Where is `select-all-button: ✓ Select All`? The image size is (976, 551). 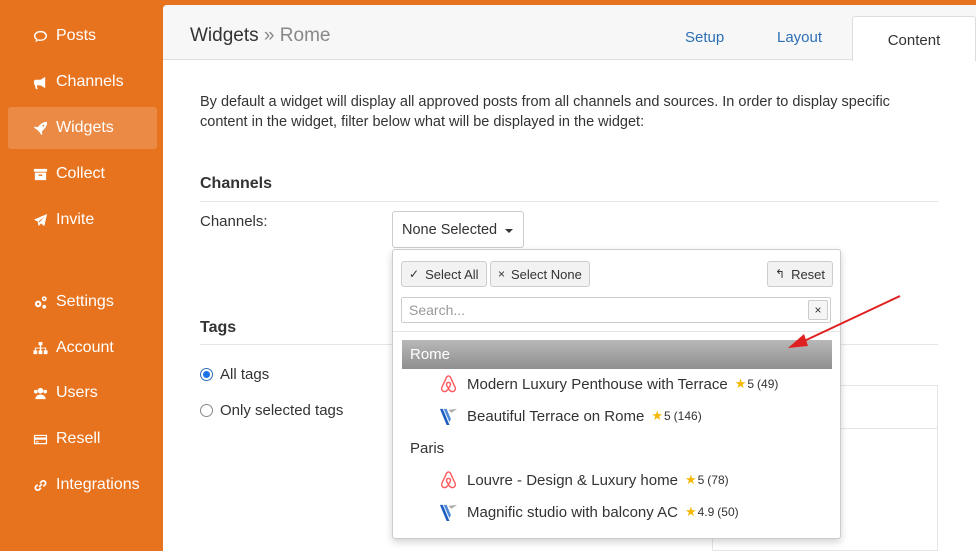
select-all-button: ✓ Select All is located at coordinates (444, 274).